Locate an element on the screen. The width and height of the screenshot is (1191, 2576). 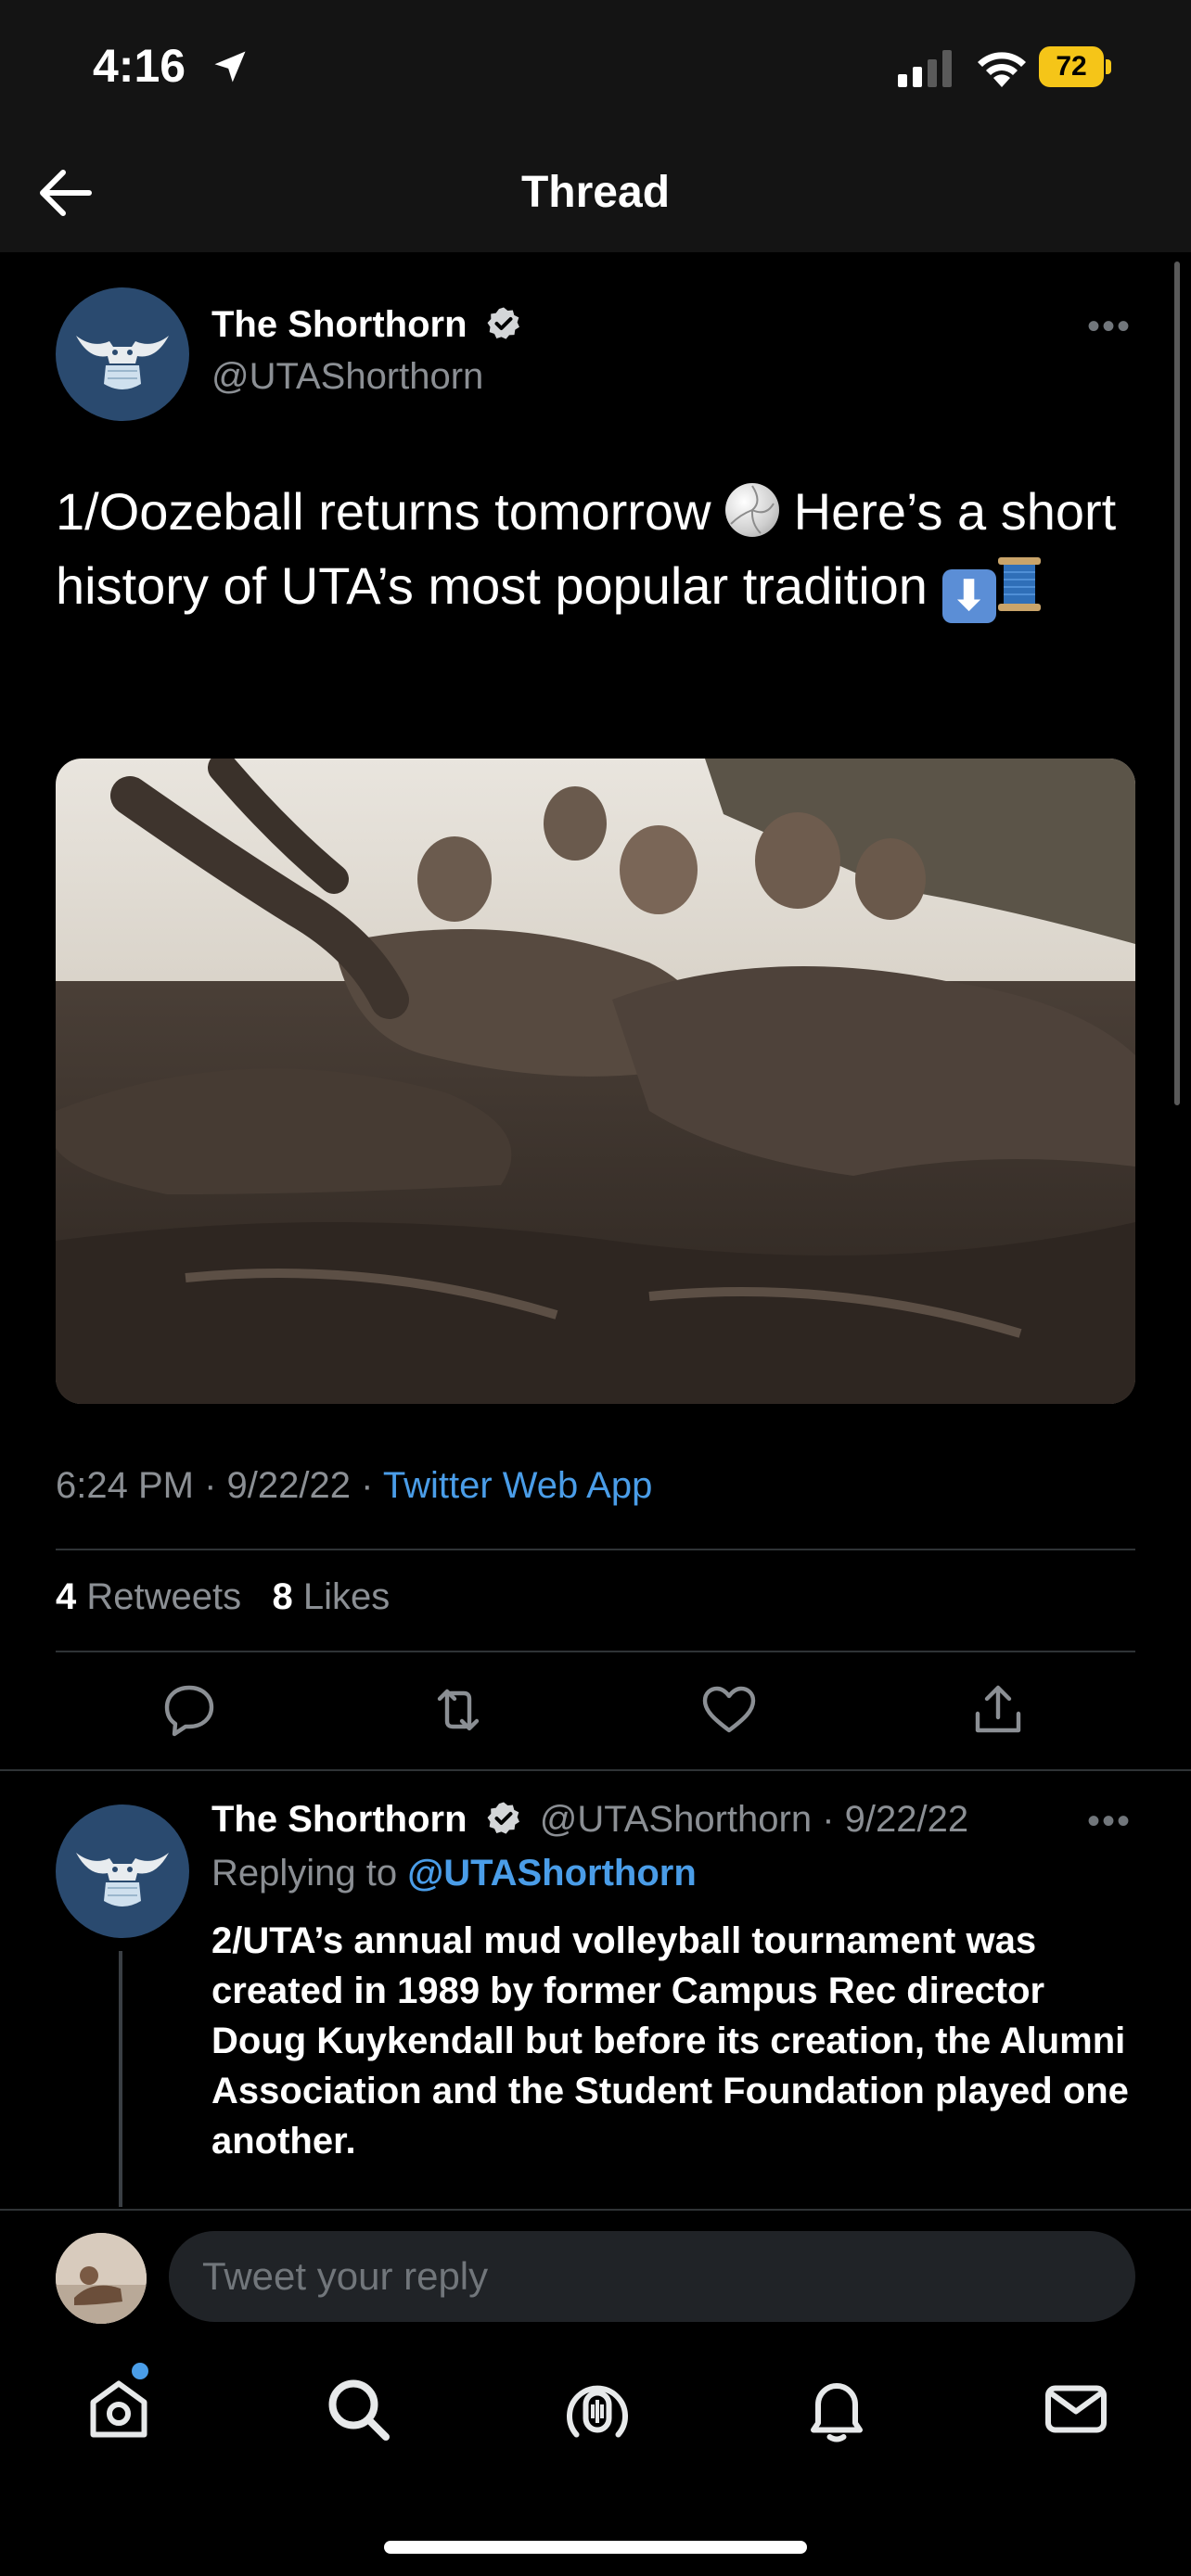
replying-to-mention: @UTAShorthorn is located at coordinates (552, 1873).